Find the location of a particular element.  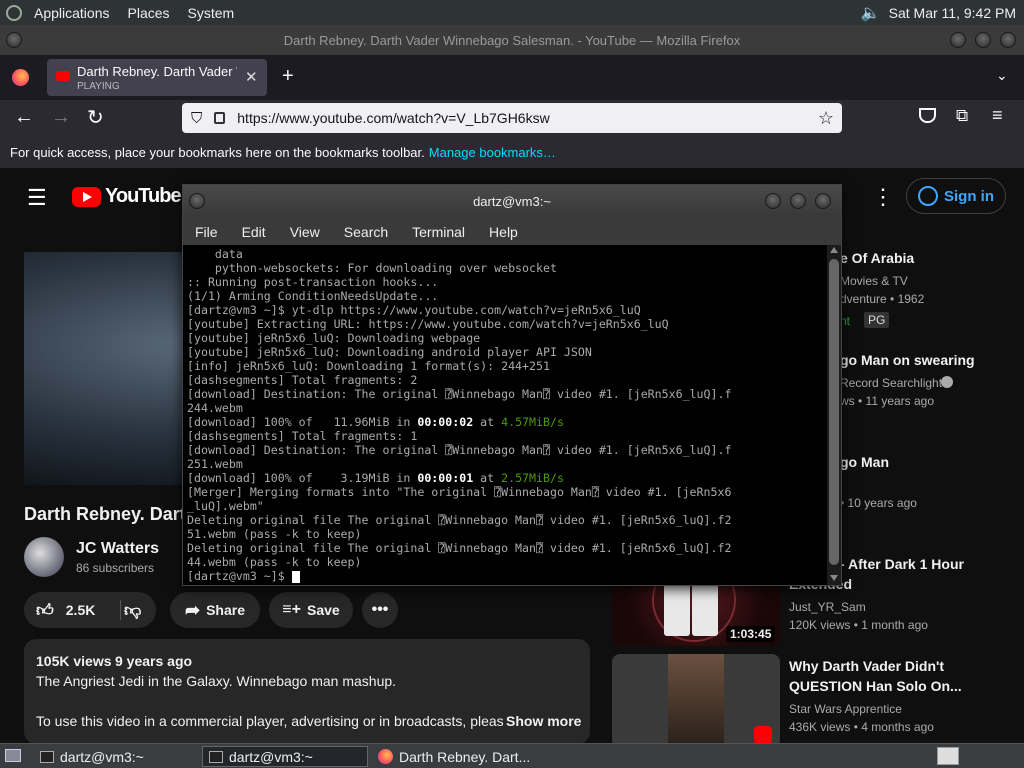

list-tabs-icon: ⌄ is located at coordinates (1002, 75).